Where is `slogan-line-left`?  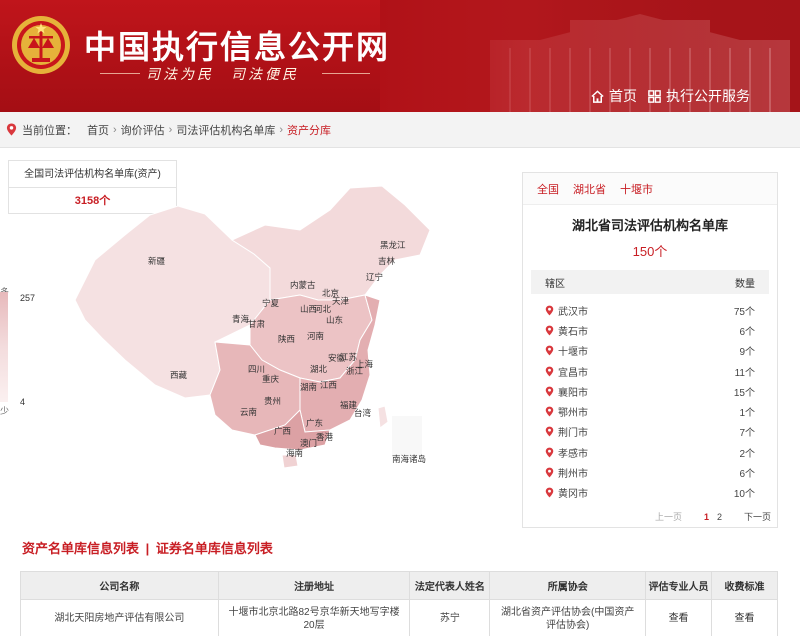 slogan-line-left is located at coordinates (120, 73).